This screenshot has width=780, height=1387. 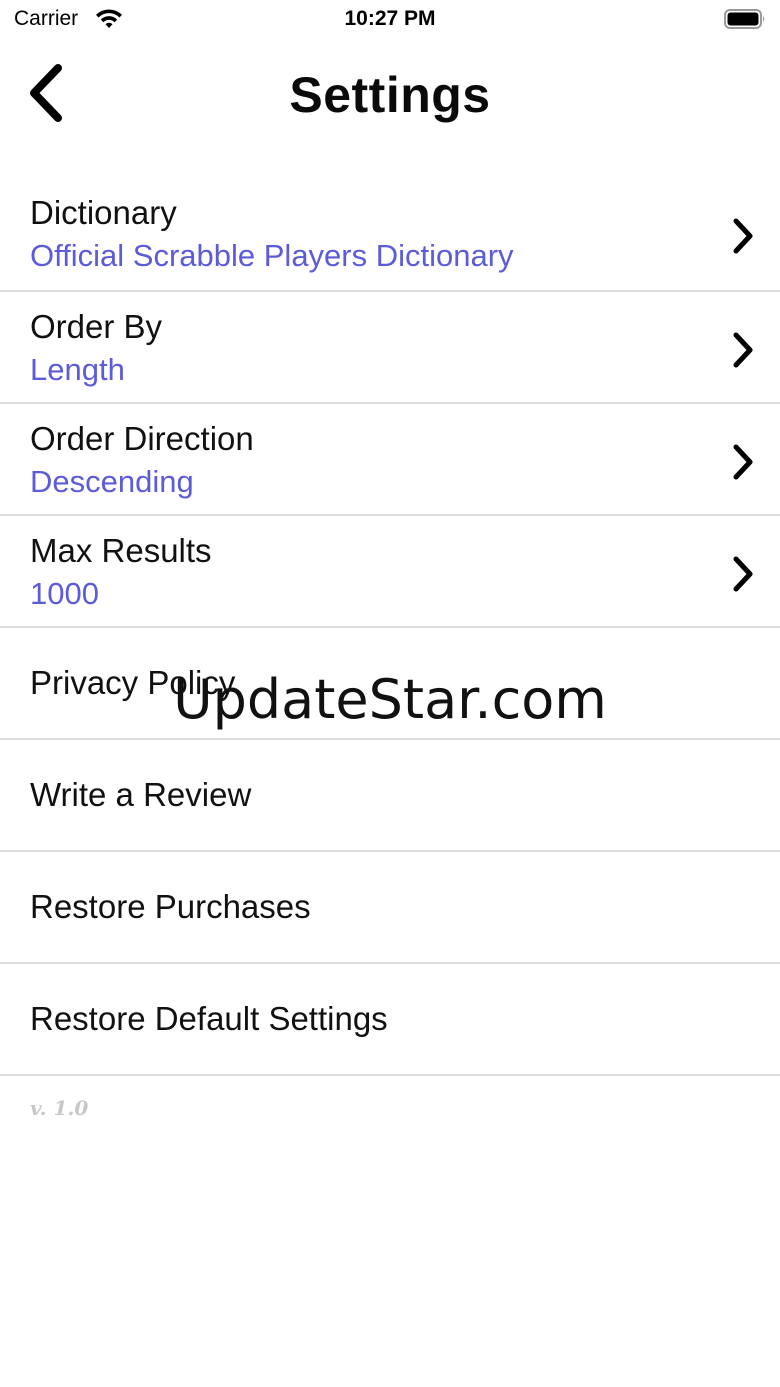 I want to click on order-direction-row: Order Direction Descending, so click(x=390, y=460).